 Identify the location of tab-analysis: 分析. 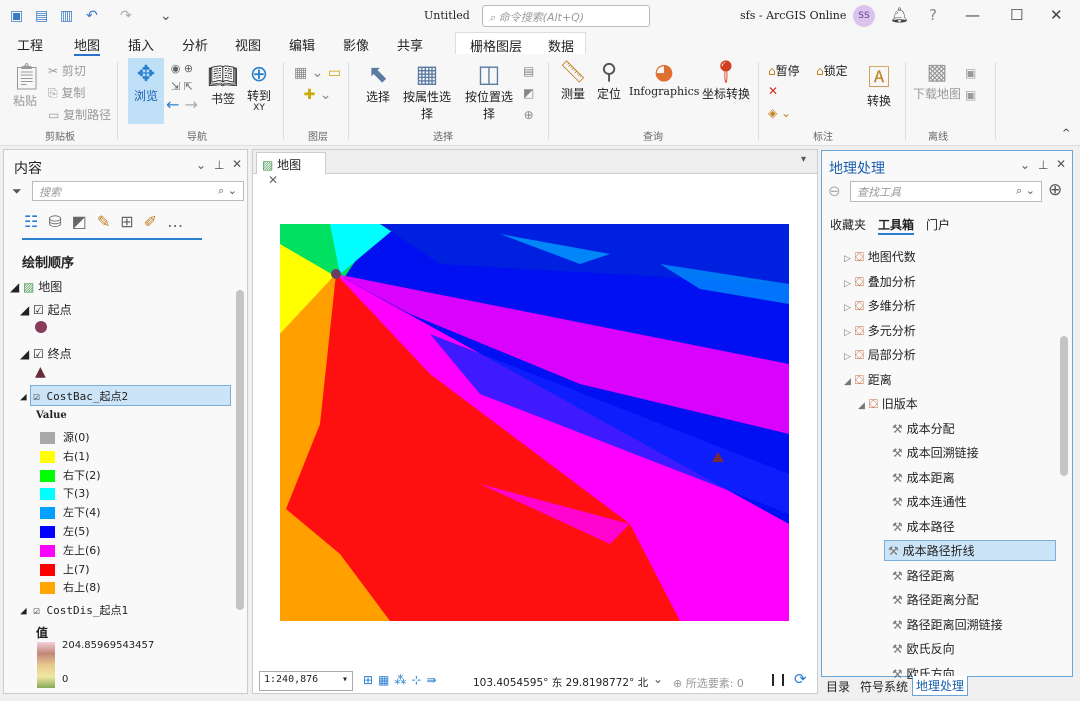
(195, 44).